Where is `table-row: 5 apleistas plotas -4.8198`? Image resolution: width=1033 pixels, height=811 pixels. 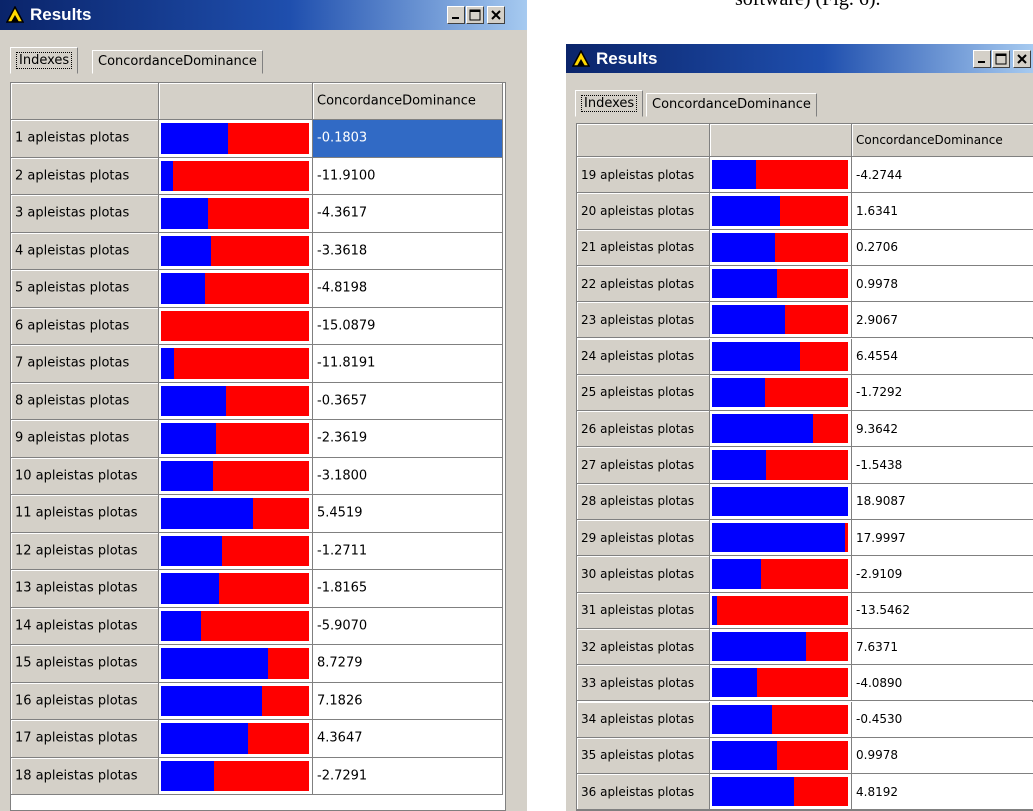
table-row: 5 apleistas plotas -4.8198 is located at coordinates (258, 289).